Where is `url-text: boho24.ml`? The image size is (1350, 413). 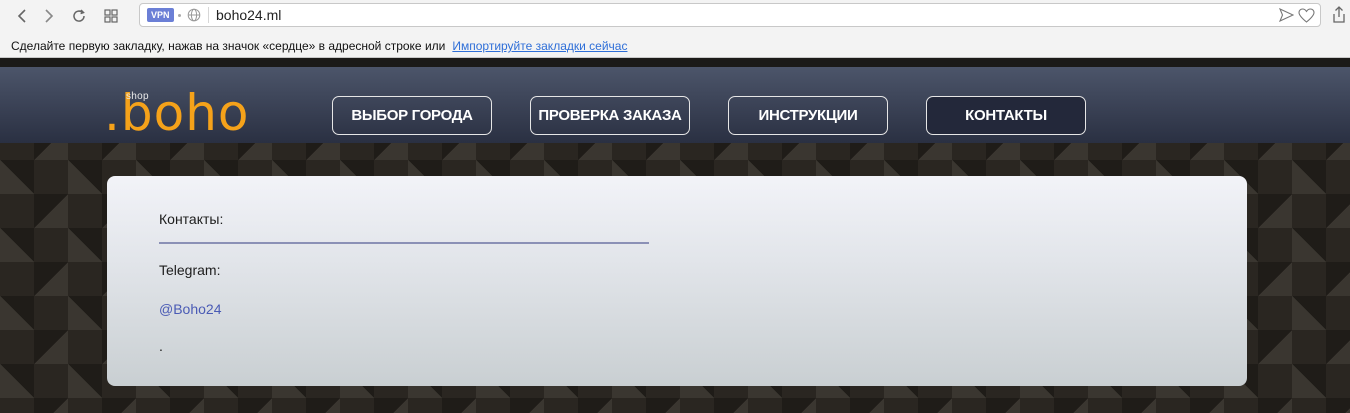 url-text: boho24.ml is located at coordinates (248, 15).